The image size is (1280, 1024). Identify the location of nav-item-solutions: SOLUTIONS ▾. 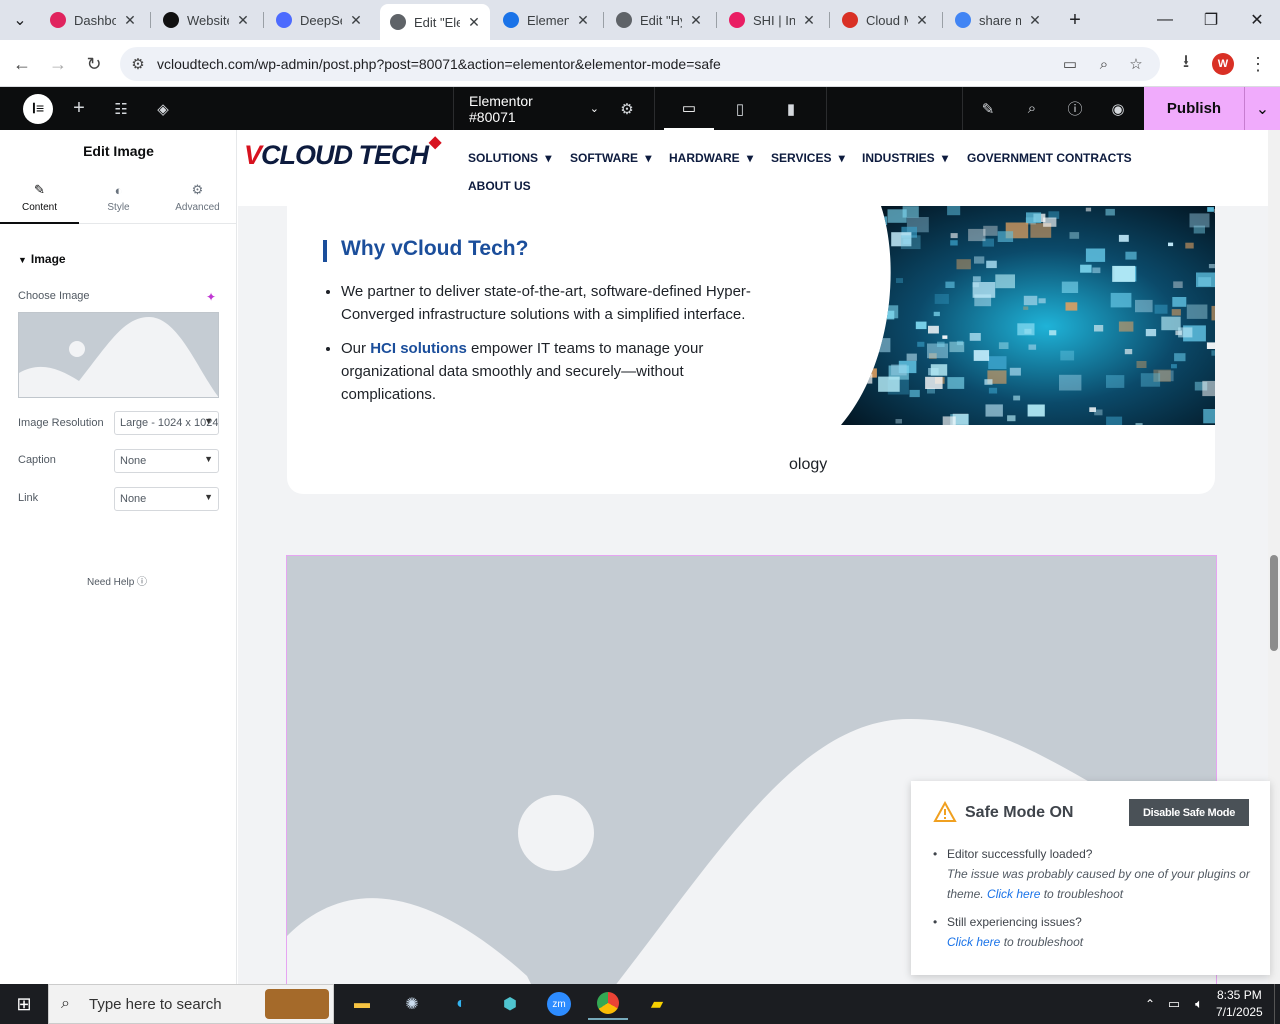
(509, 158).